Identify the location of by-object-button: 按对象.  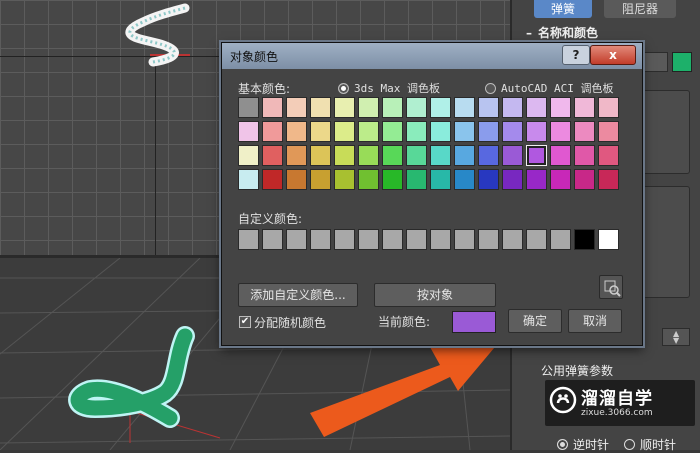
(435, 295).